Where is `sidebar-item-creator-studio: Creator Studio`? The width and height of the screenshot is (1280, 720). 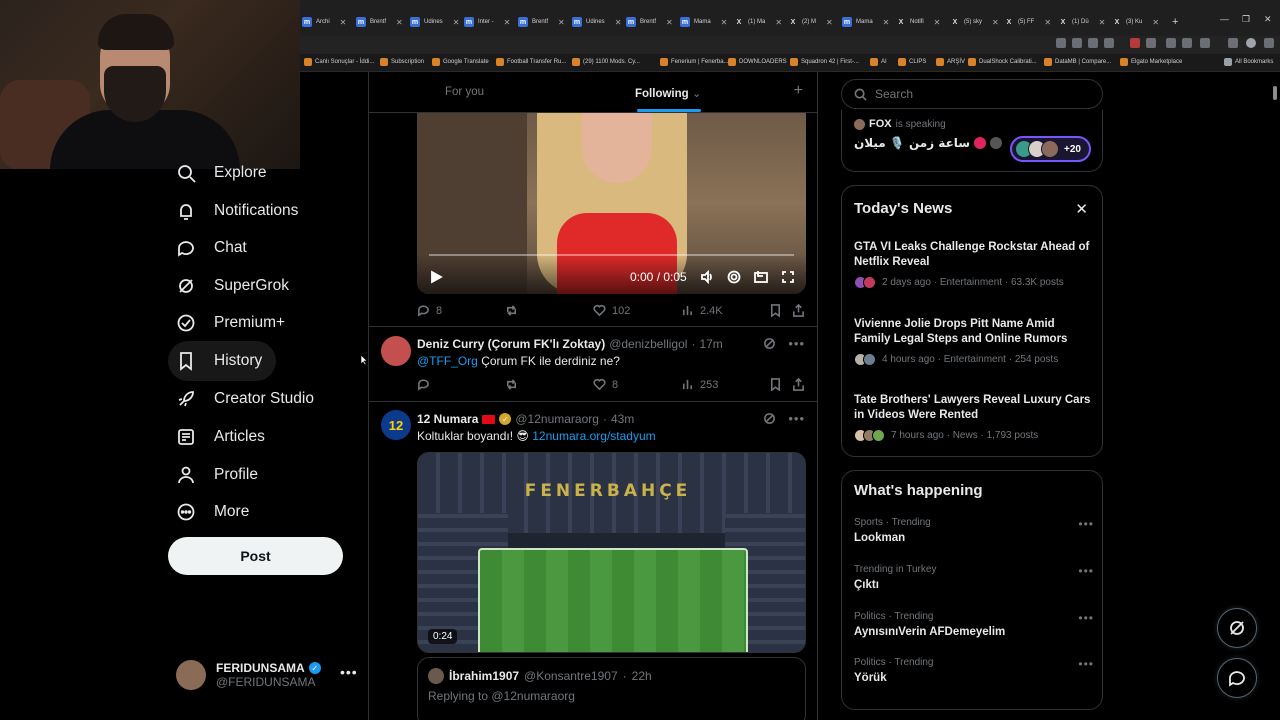 sidebar-item-creator-studio: Creator Studio is located at coordinates (248, 399).